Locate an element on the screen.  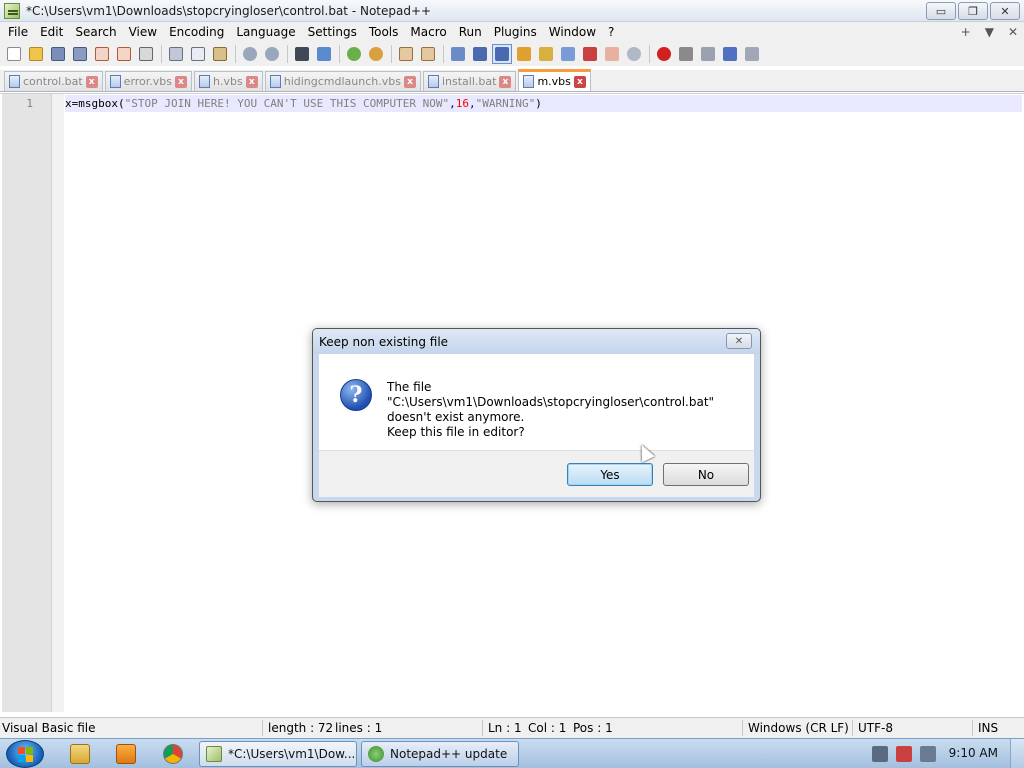
close-all-button is located at coordinates (124, 54).